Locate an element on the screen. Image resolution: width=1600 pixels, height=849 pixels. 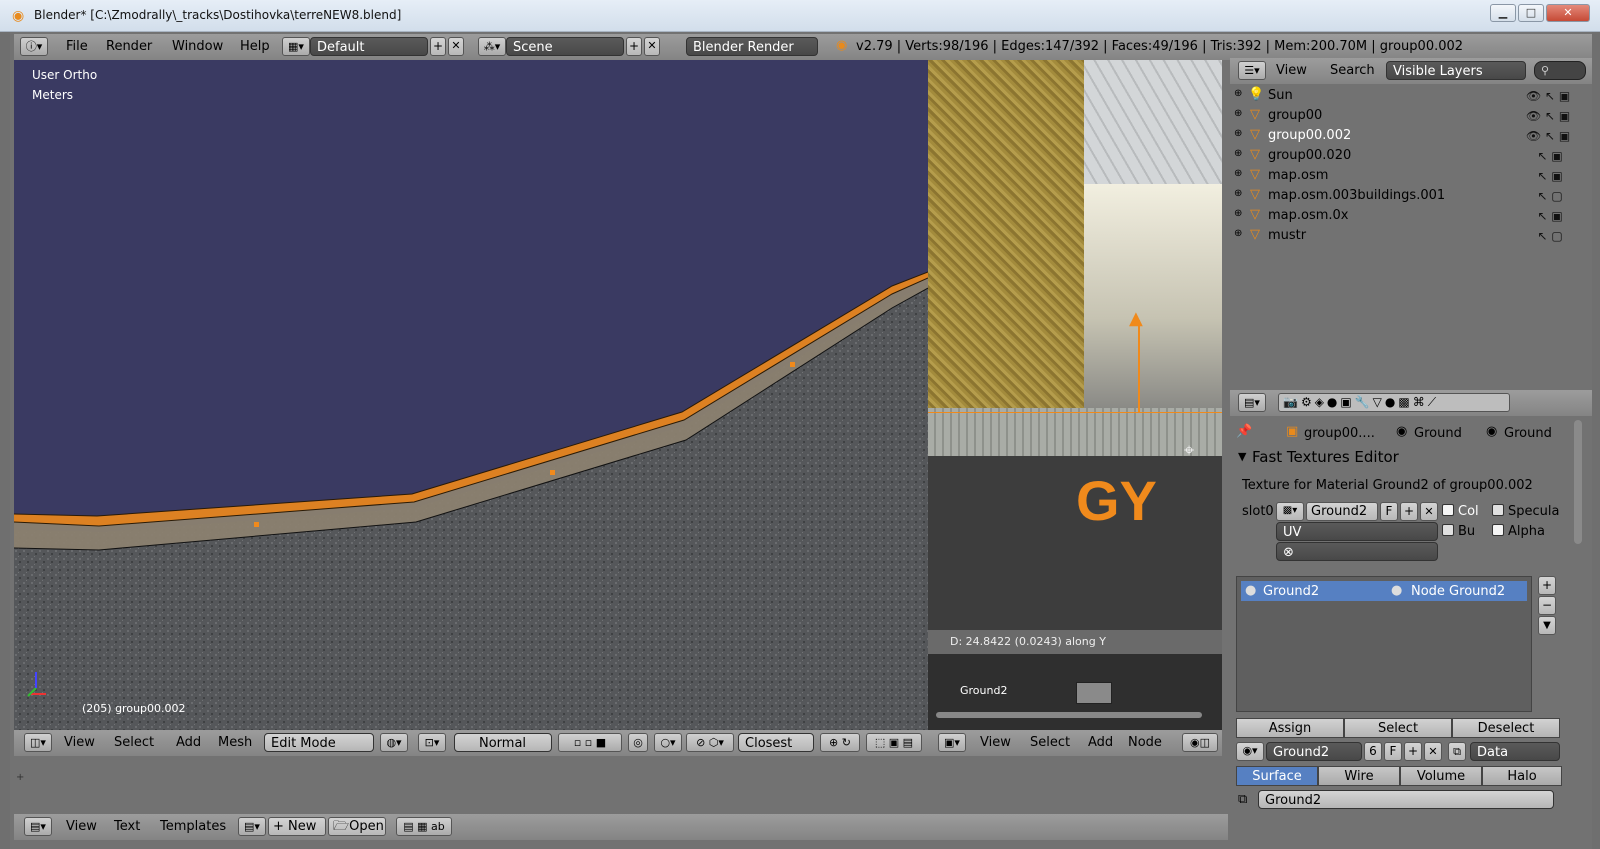
editor-type-info-icon: ⓘ▾ is located at coordinates (34, 46).